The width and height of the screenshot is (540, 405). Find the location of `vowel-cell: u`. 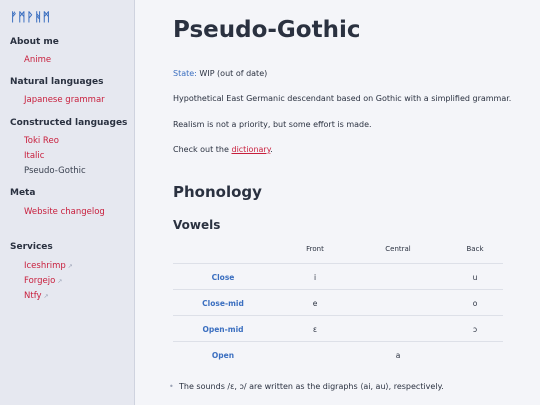

vowel-cell: u is located at coordinates (475, 277).